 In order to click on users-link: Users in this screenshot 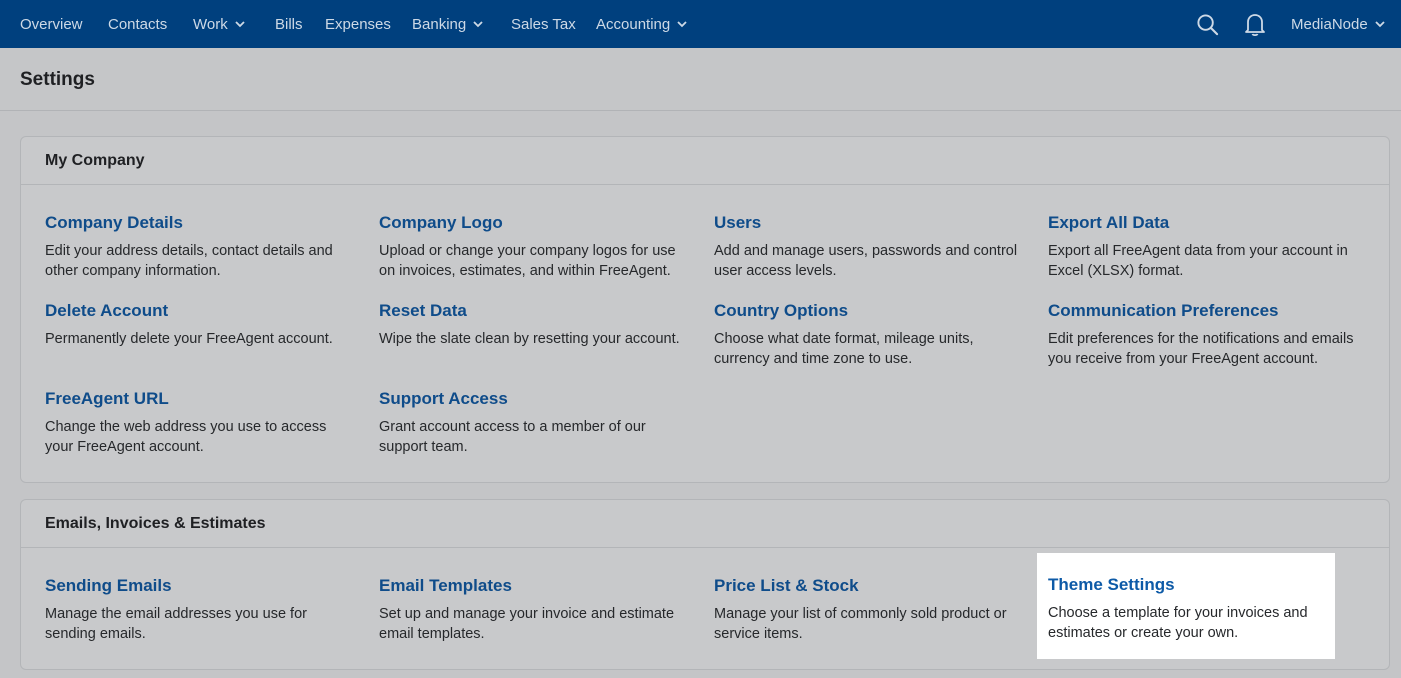, I will do `click(869, 223)`.